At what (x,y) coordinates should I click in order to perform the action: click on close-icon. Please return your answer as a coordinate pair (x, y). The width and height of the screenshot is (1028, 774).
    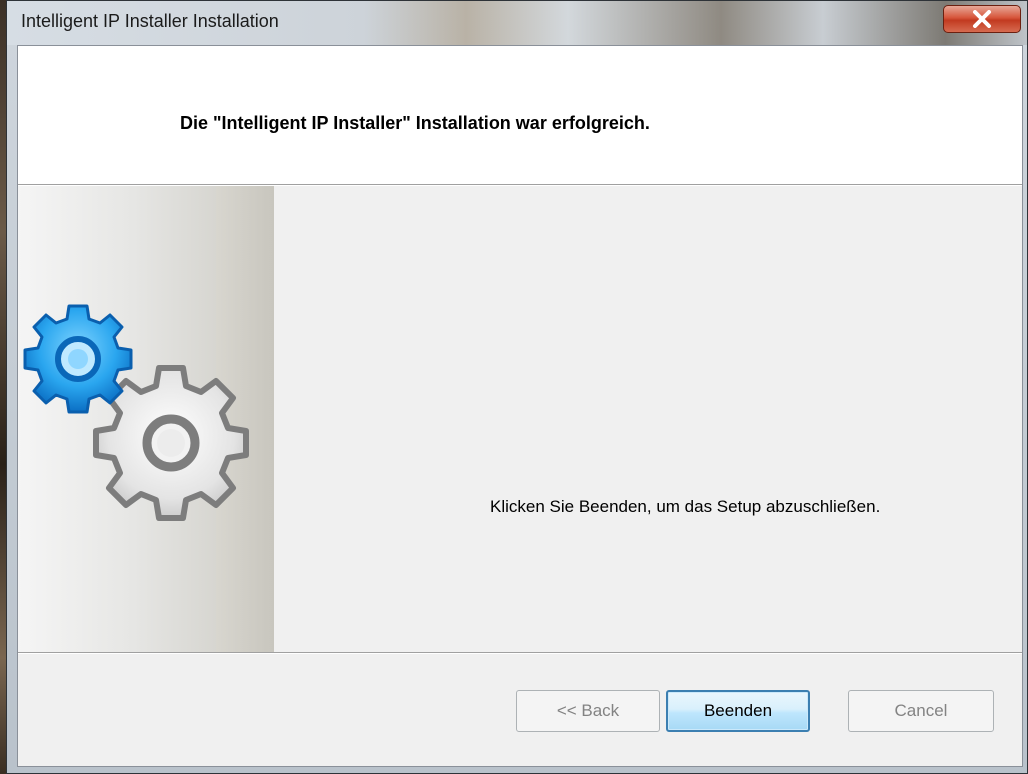
    Looking at the image, I should click on (982, 19).